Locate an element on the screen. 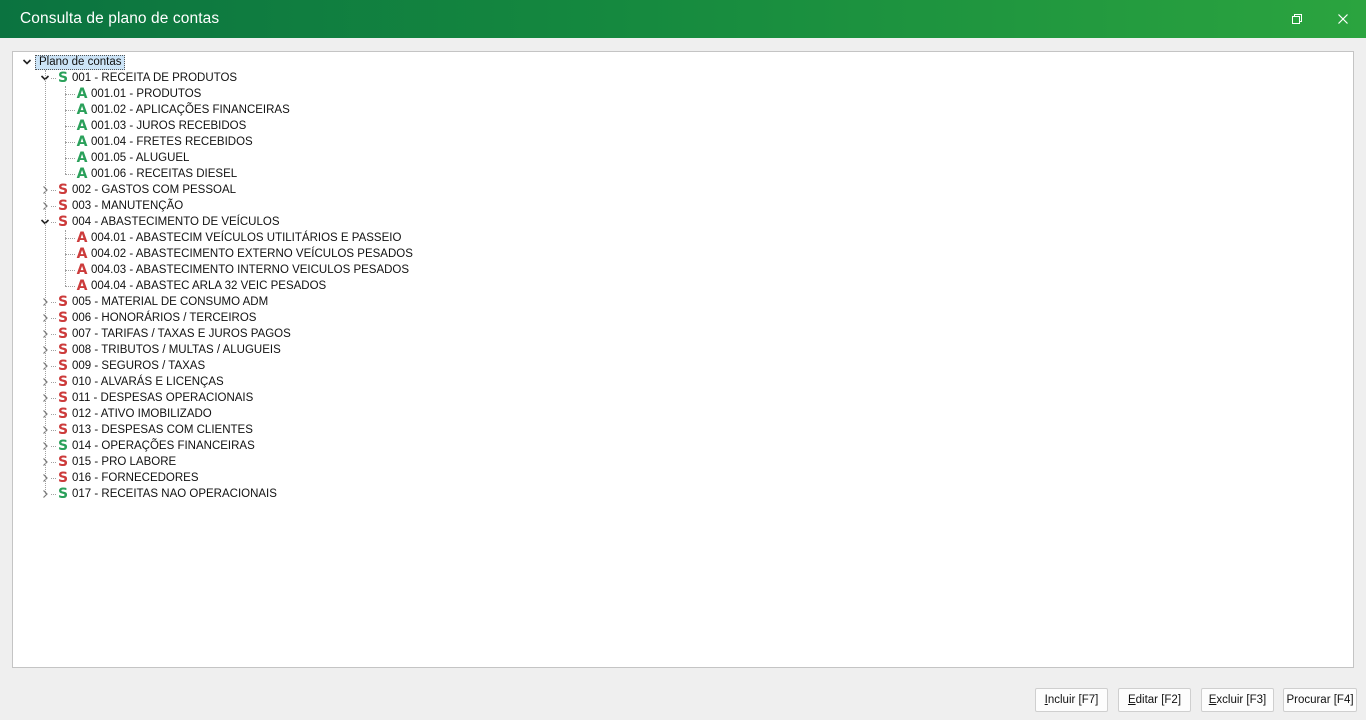 The height and width of the screenshot is (720, 1366). tree-child-item: A 004.04 - ABASTEC ARLA 32 VEIC PESADOS is located at coordinates (313, 286).